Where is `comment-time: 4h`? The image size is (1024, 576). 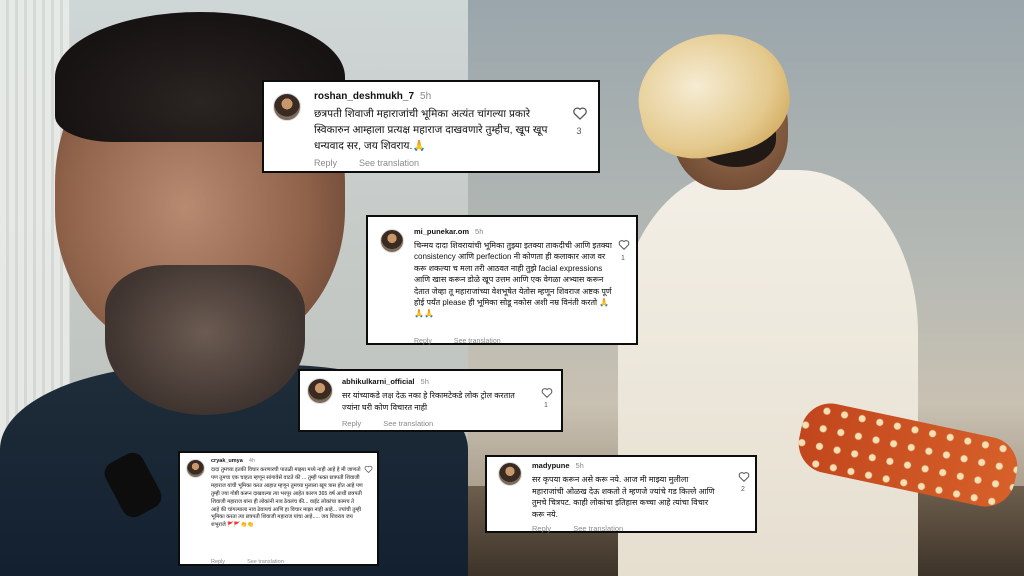
comment-time: 4h is located at coordinates (251, 461).